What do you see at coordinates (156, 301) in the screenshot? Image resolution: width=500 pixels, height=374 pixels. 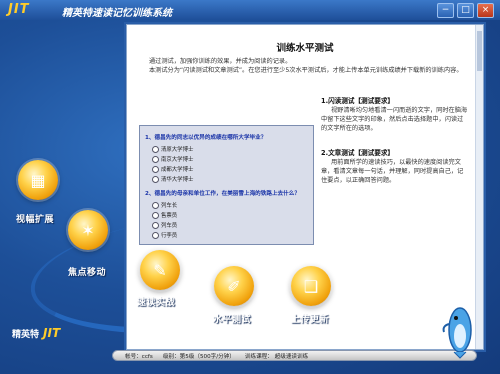 I see `nav-label-speed-reading: 速读实战` at bounding box center [156, 301].